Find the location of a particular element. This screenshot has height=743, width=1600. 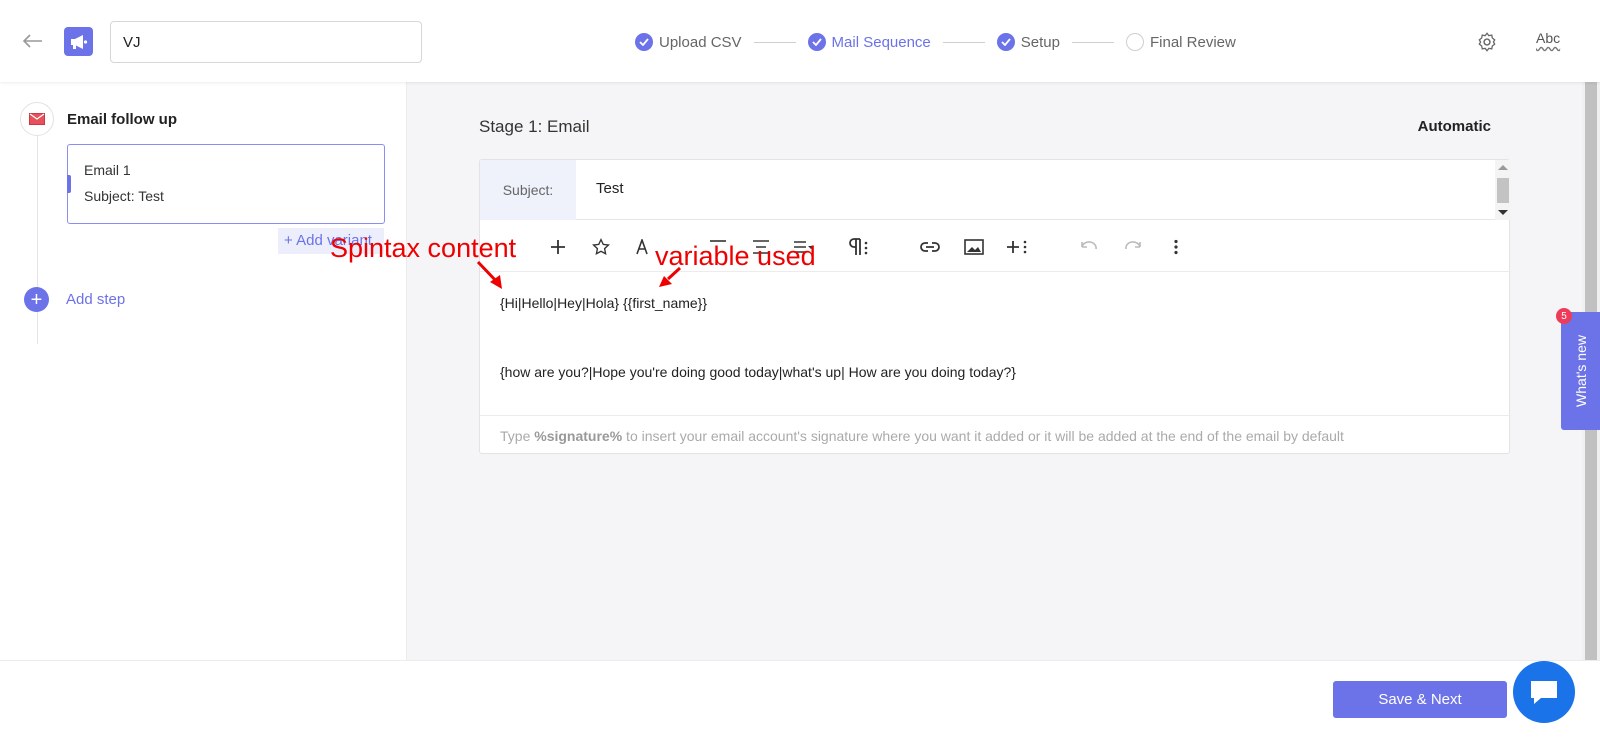

subject-label: Subject: is located at coordinates (528, 190).